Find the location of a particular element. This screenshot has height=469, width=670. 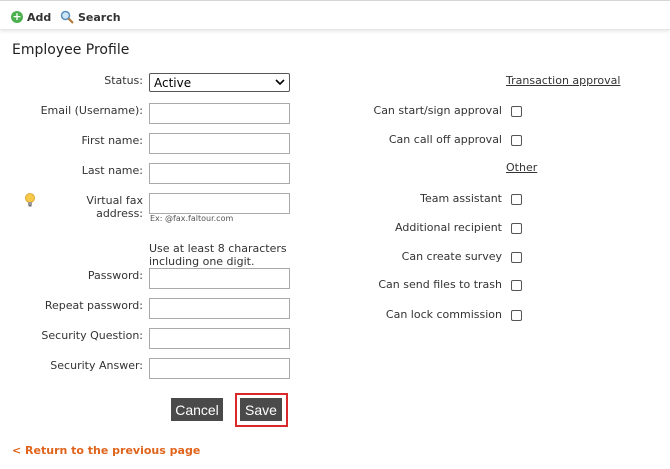

repeat-password-field is located at coordinates (219, 308).